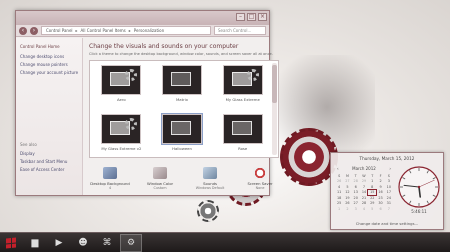  I want to click on ease-of-access-link: Ease of Access Center, so click(43, 169).